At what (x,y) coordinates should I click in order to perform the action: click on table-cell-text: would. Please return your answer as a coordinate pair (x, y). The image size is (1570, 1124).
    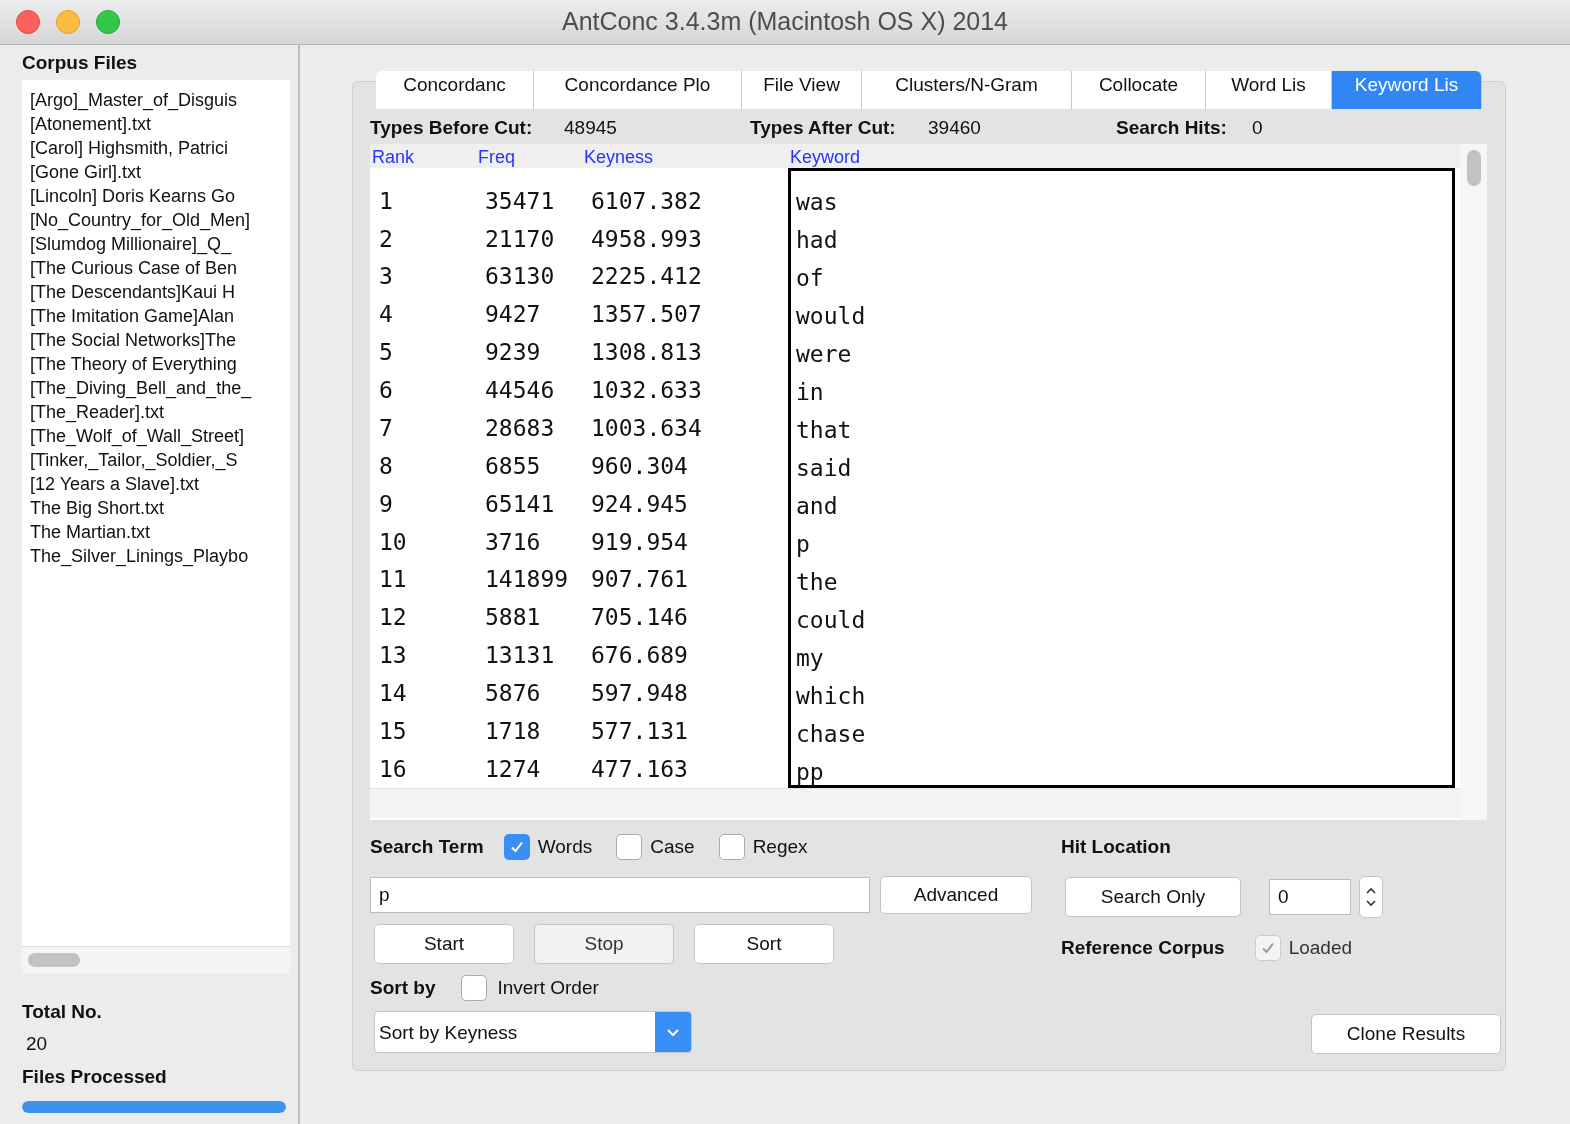
    Looking at the image, I should click on (831, 316).